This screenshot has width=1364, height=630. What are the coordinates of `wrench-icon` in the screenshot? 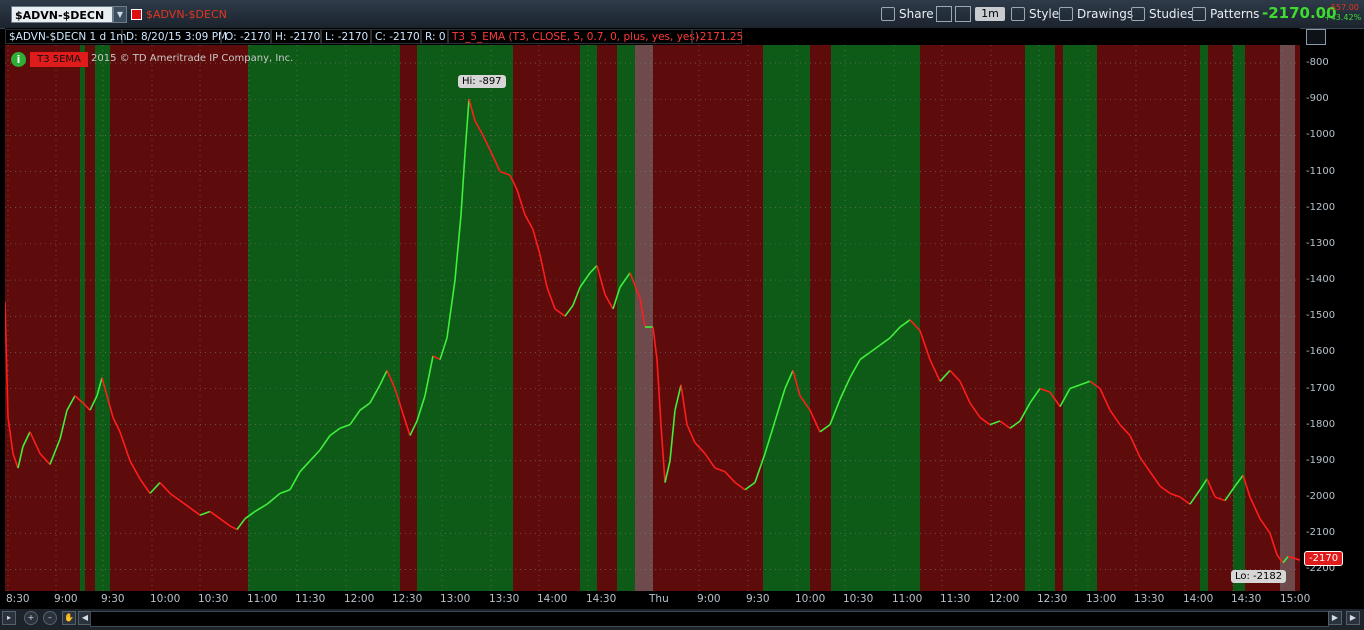 It's located at (963, 14).